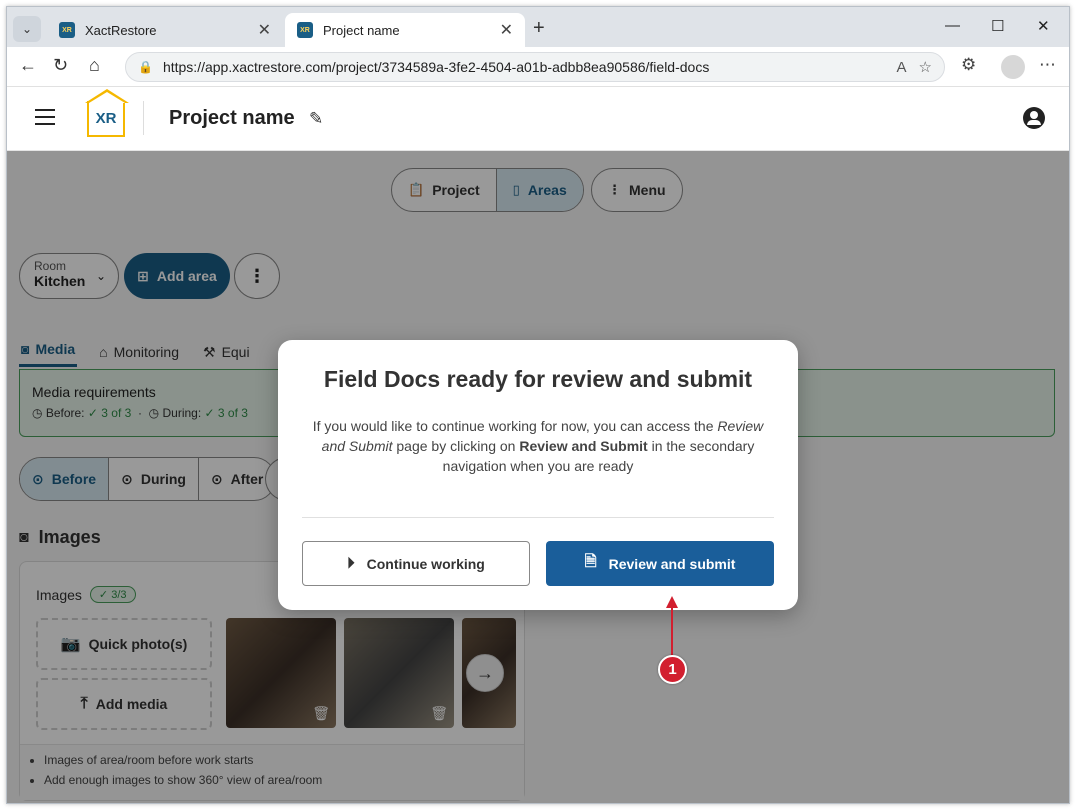  Describe the element at coordinates (351, 563) in the screenshot. I see `play-step-icon: ⏵` at that location.